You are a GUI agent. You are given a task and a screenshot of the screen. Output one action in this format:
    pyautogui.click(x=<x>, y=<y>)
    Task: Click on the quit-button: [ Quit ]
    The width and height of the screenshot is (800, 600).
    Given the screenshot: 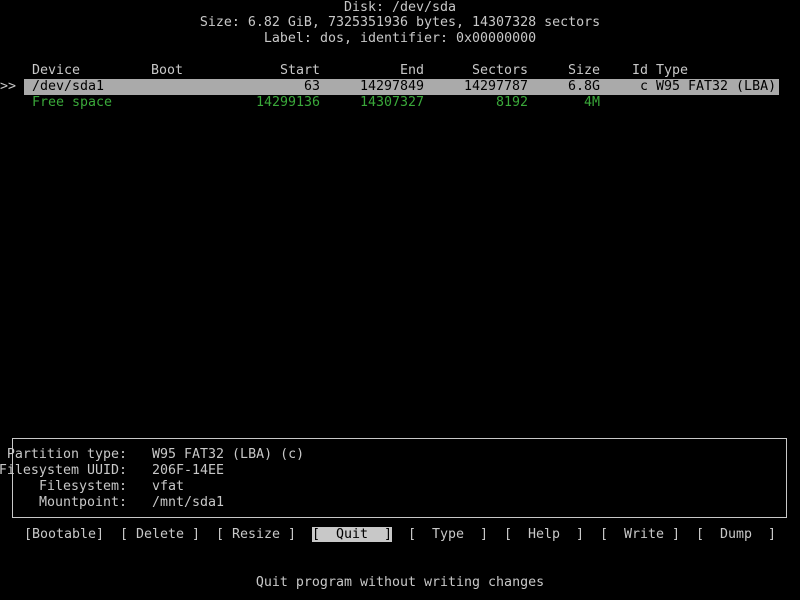 What is the action you would take?
    pyautogui.click(x=352, y=535)
    